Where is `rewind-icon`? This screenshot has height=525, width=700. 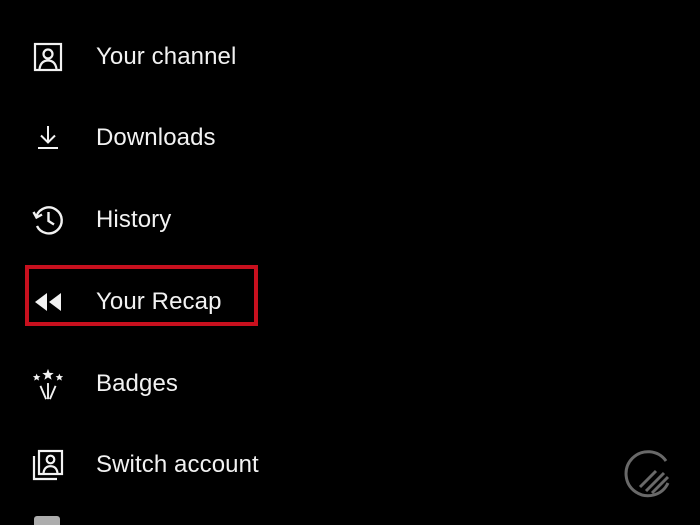 rewind-icon is located at coordinates (48, 302).